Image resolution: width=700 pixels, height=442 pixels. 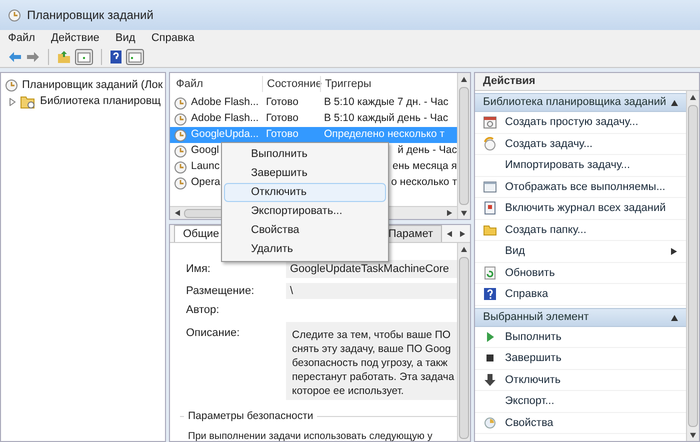 I want to click on field-label: Автор:, so click(x=203, y=310).